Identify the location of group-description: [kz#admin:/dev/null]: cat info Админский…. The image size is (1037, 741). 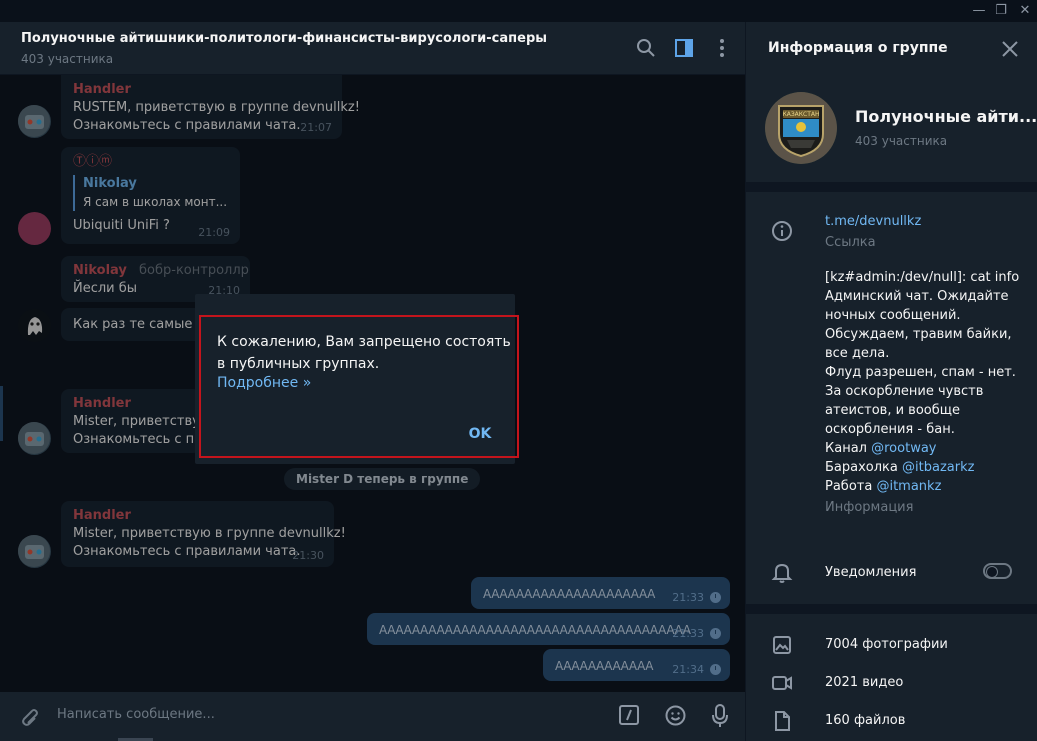
(922, 382).